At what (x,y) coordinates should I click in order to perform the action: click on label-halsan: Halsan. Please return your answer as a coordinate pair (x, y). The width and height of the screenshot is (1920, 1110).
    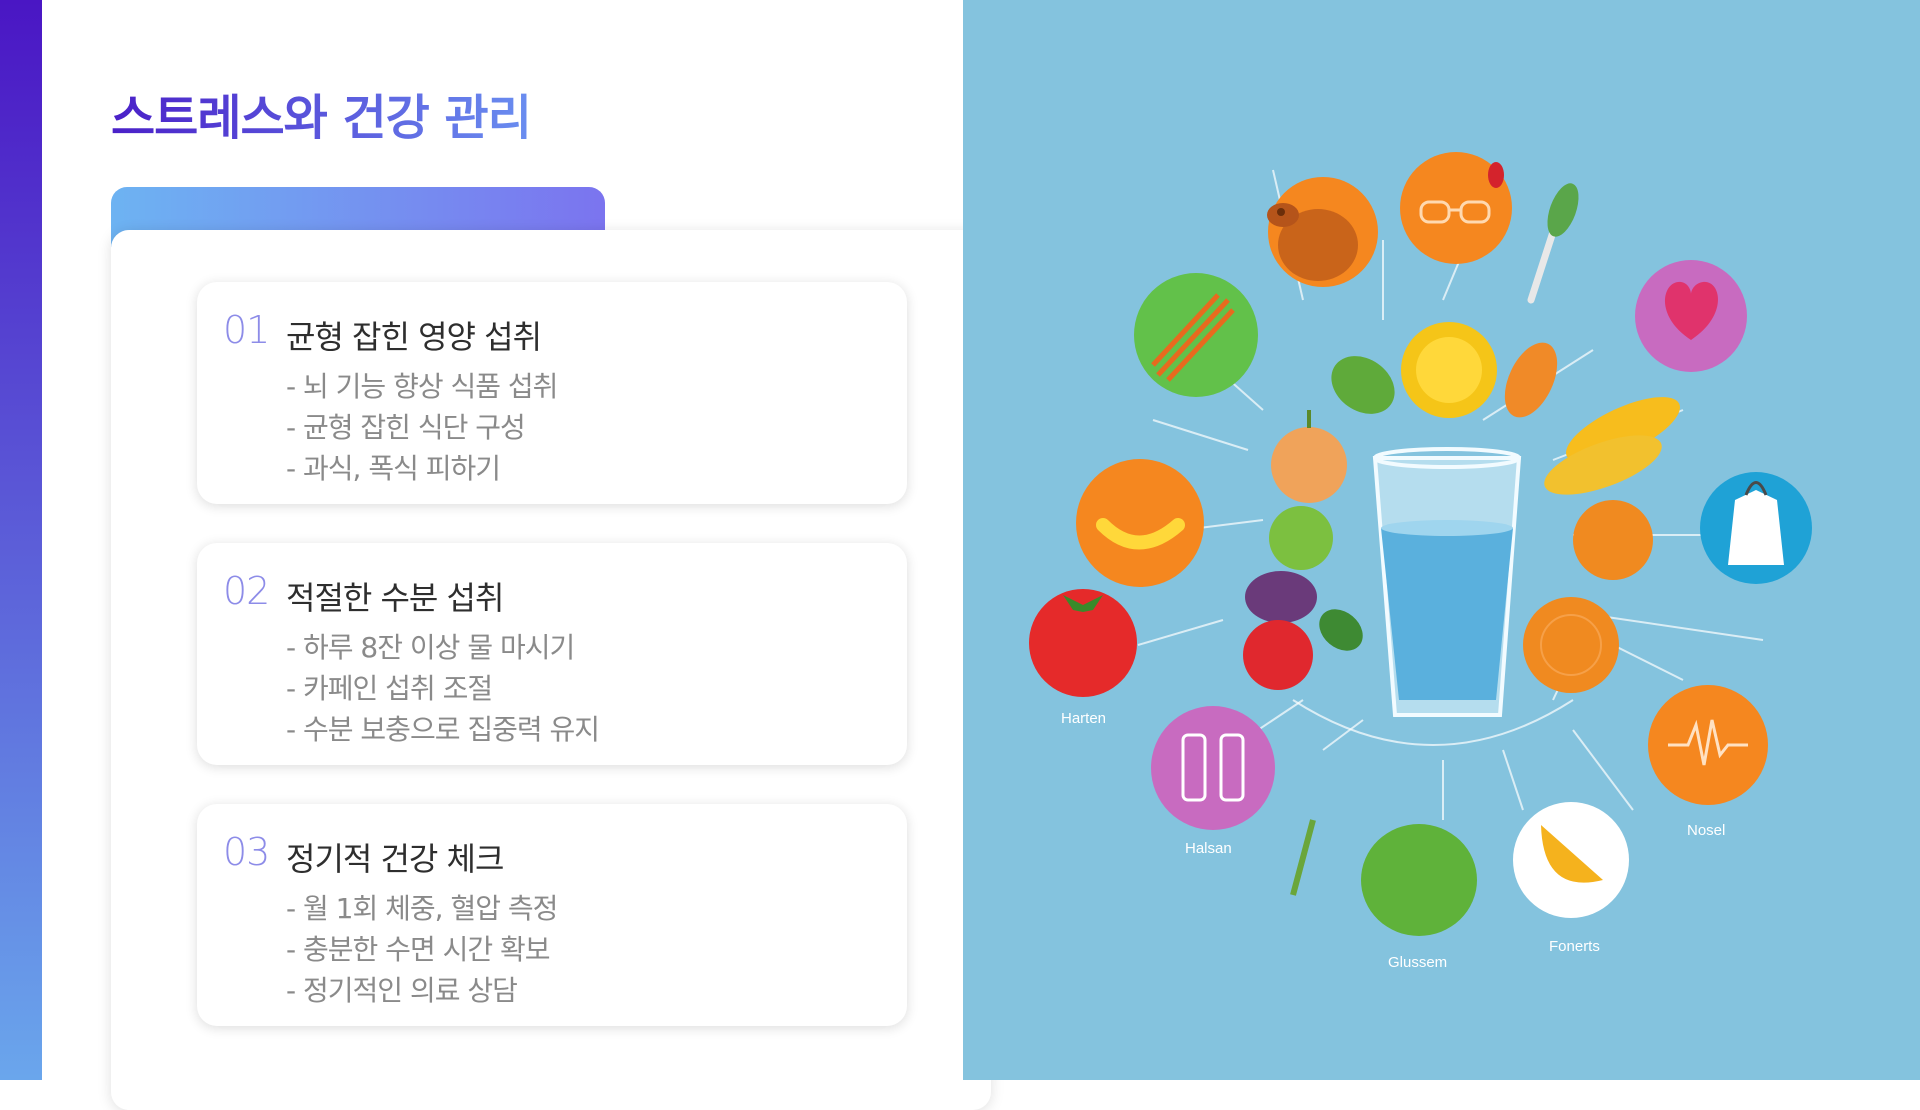
    Looking at the image, I should click on (1208, 848).